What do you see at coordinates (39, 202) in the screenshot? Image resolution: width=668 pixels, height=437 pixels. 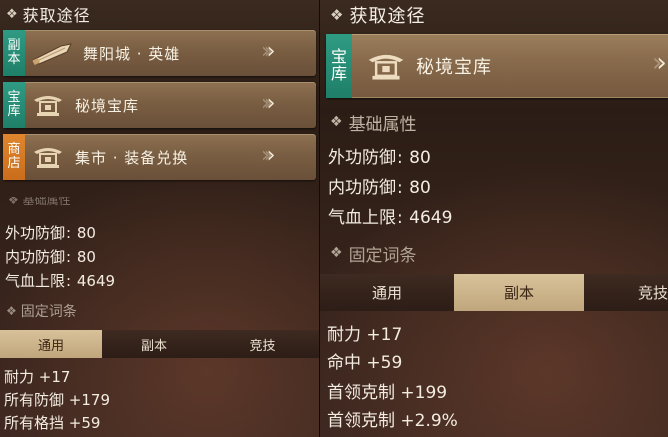 I see `base-attr-heading-partial: ❖ 基础属性` at bounding box center [39, 202].